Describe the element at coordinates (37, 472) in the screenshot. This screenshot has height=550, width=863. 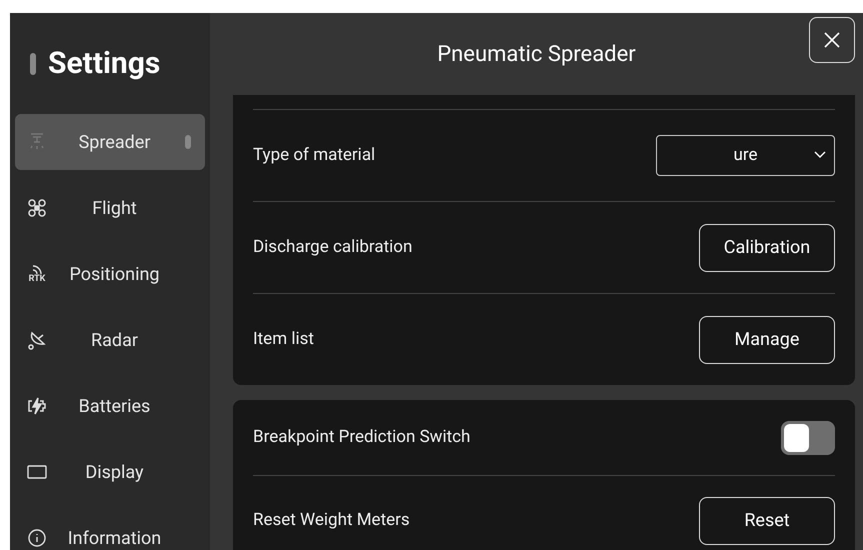
I see `screen-icon` at that location.